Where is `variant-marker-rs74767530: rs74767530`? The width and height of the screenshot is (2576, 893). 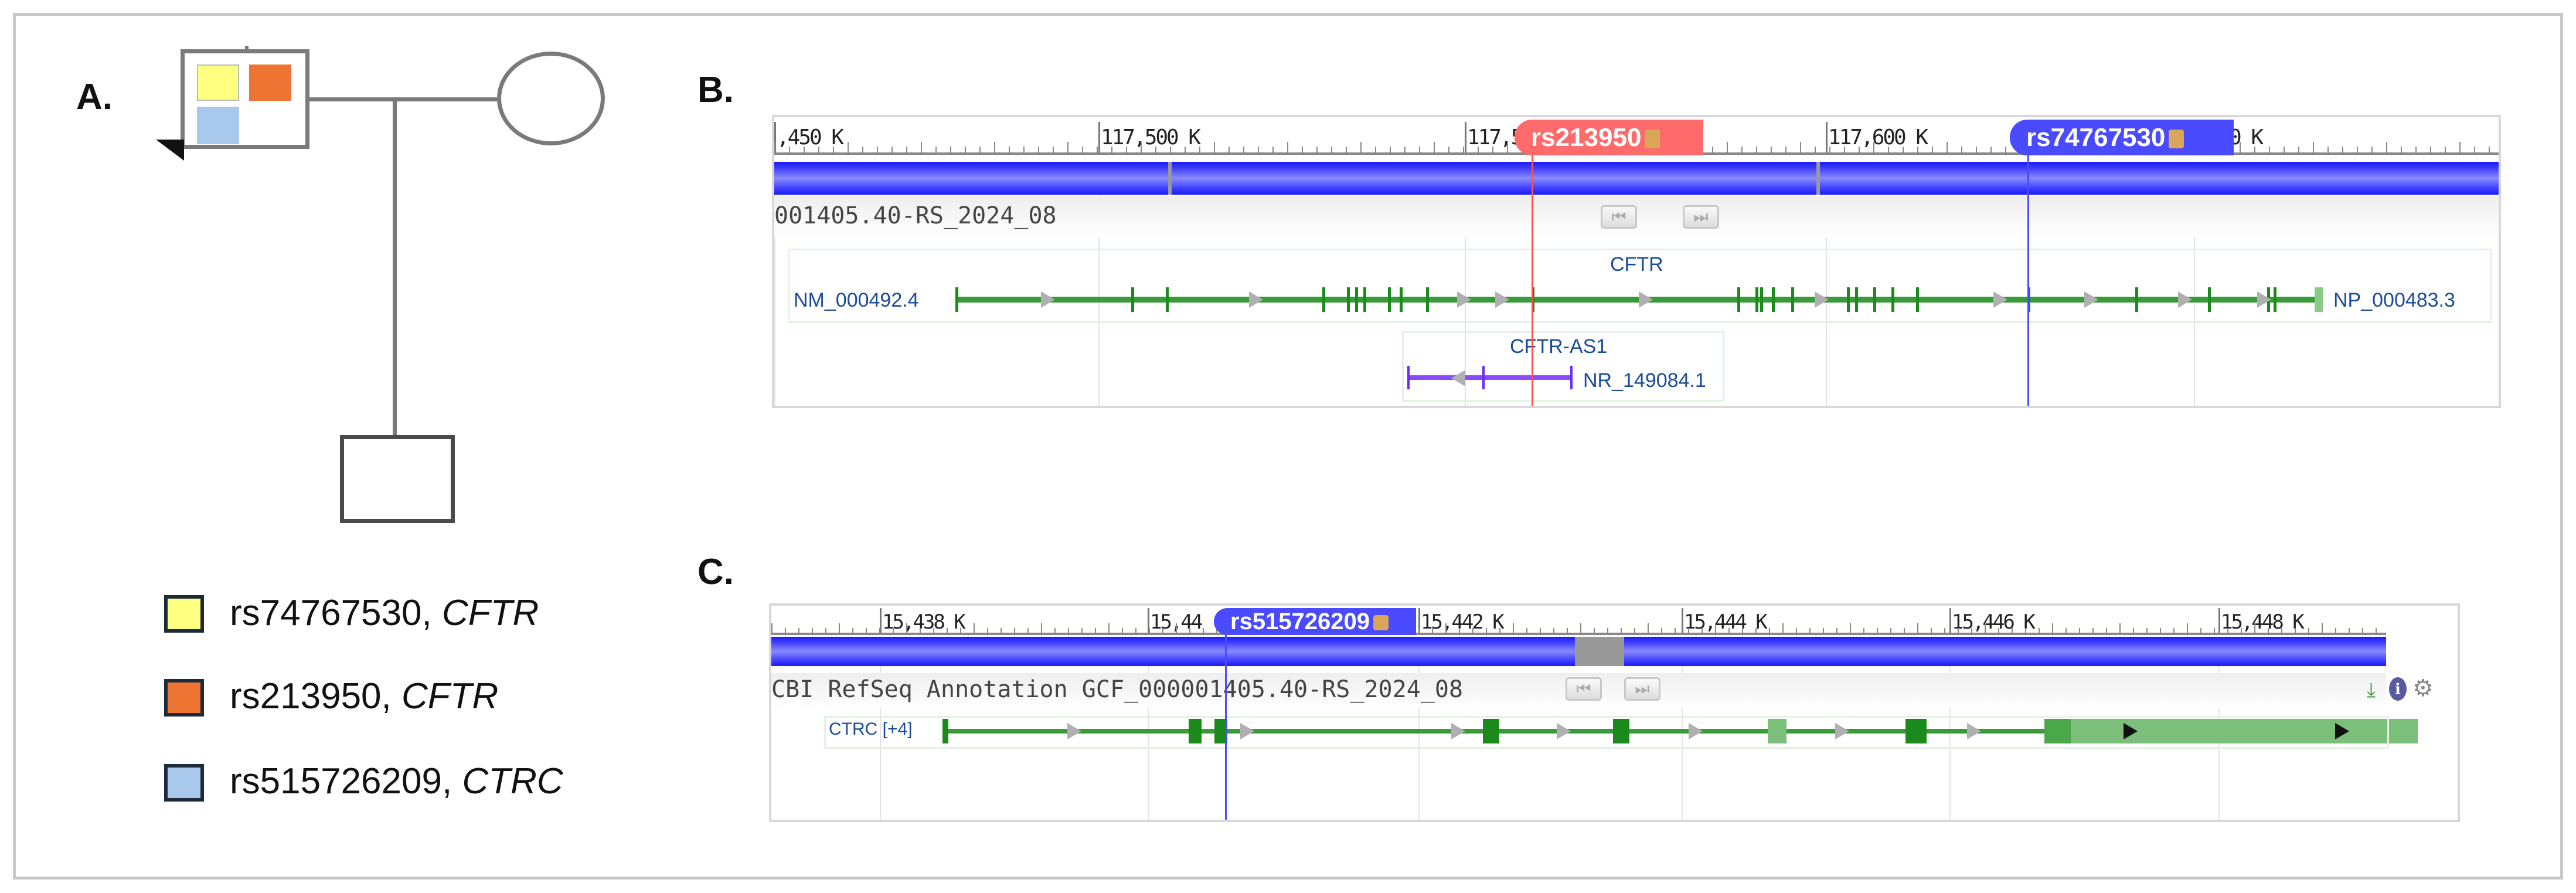 variant-marker-rs74767530: rs74767530 is located at coordinates (2122, 138).